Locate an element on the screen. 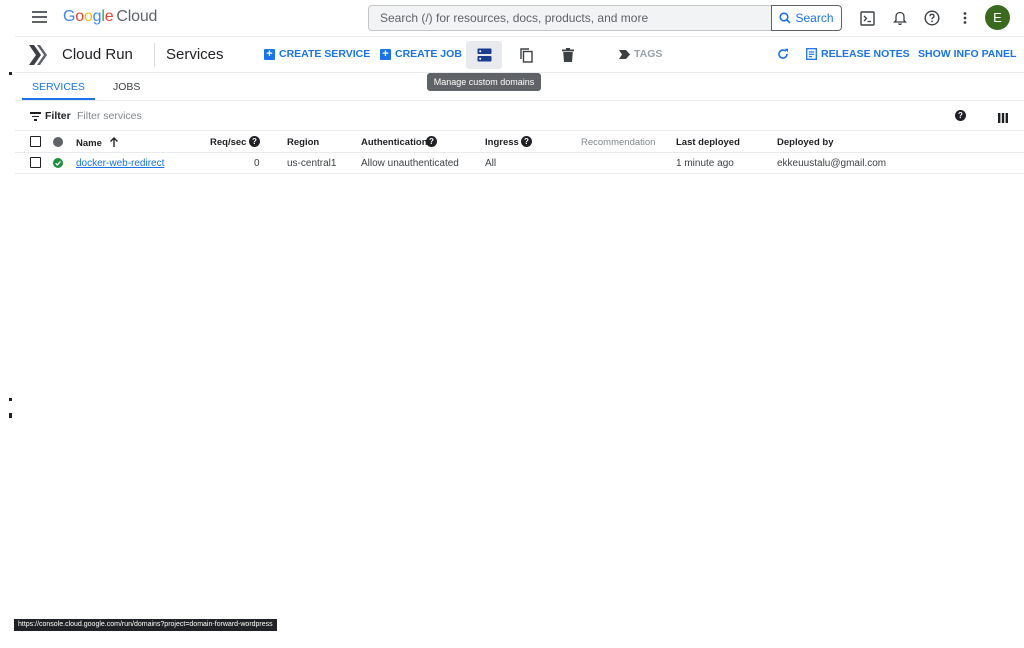  cloud-run-logo-icon is located at coordinates (39, 57).